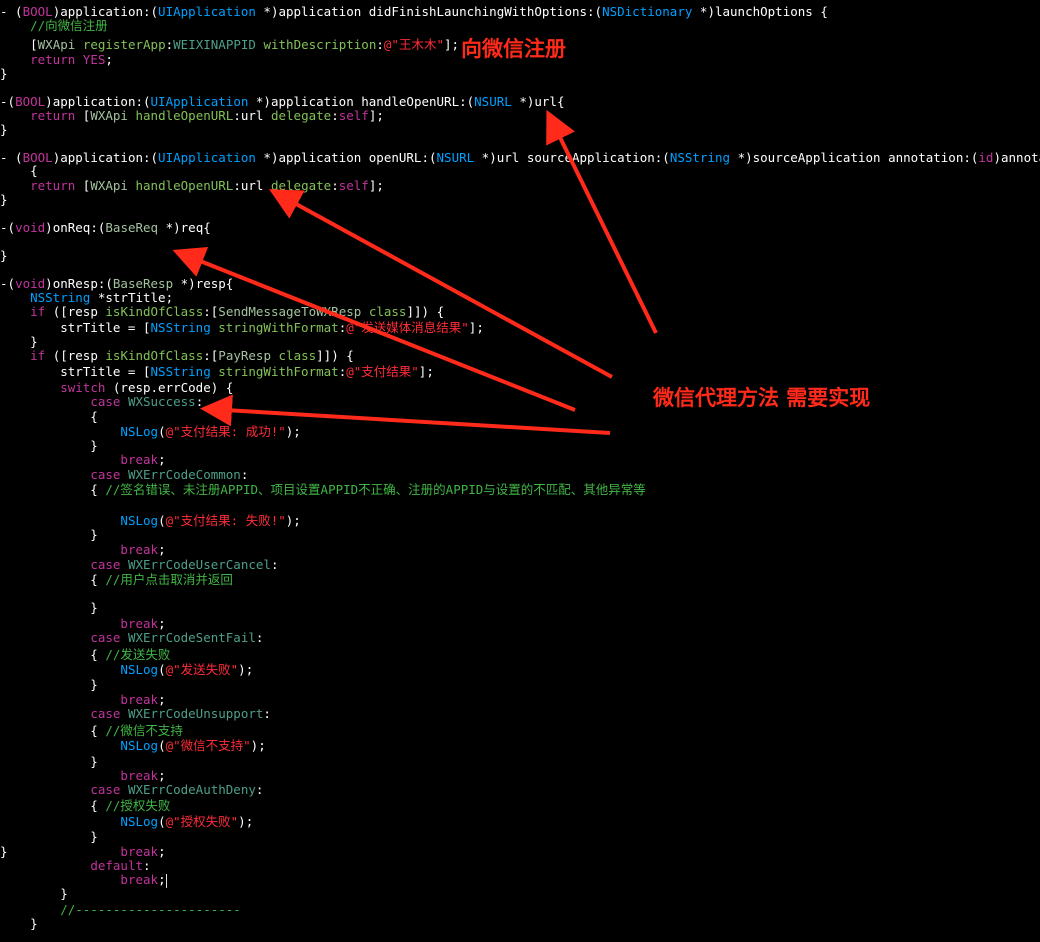 Image resolution: width=1040 pixels, height=942 pixels. I want to click on arrow-to-openURL, so click(440, 284).